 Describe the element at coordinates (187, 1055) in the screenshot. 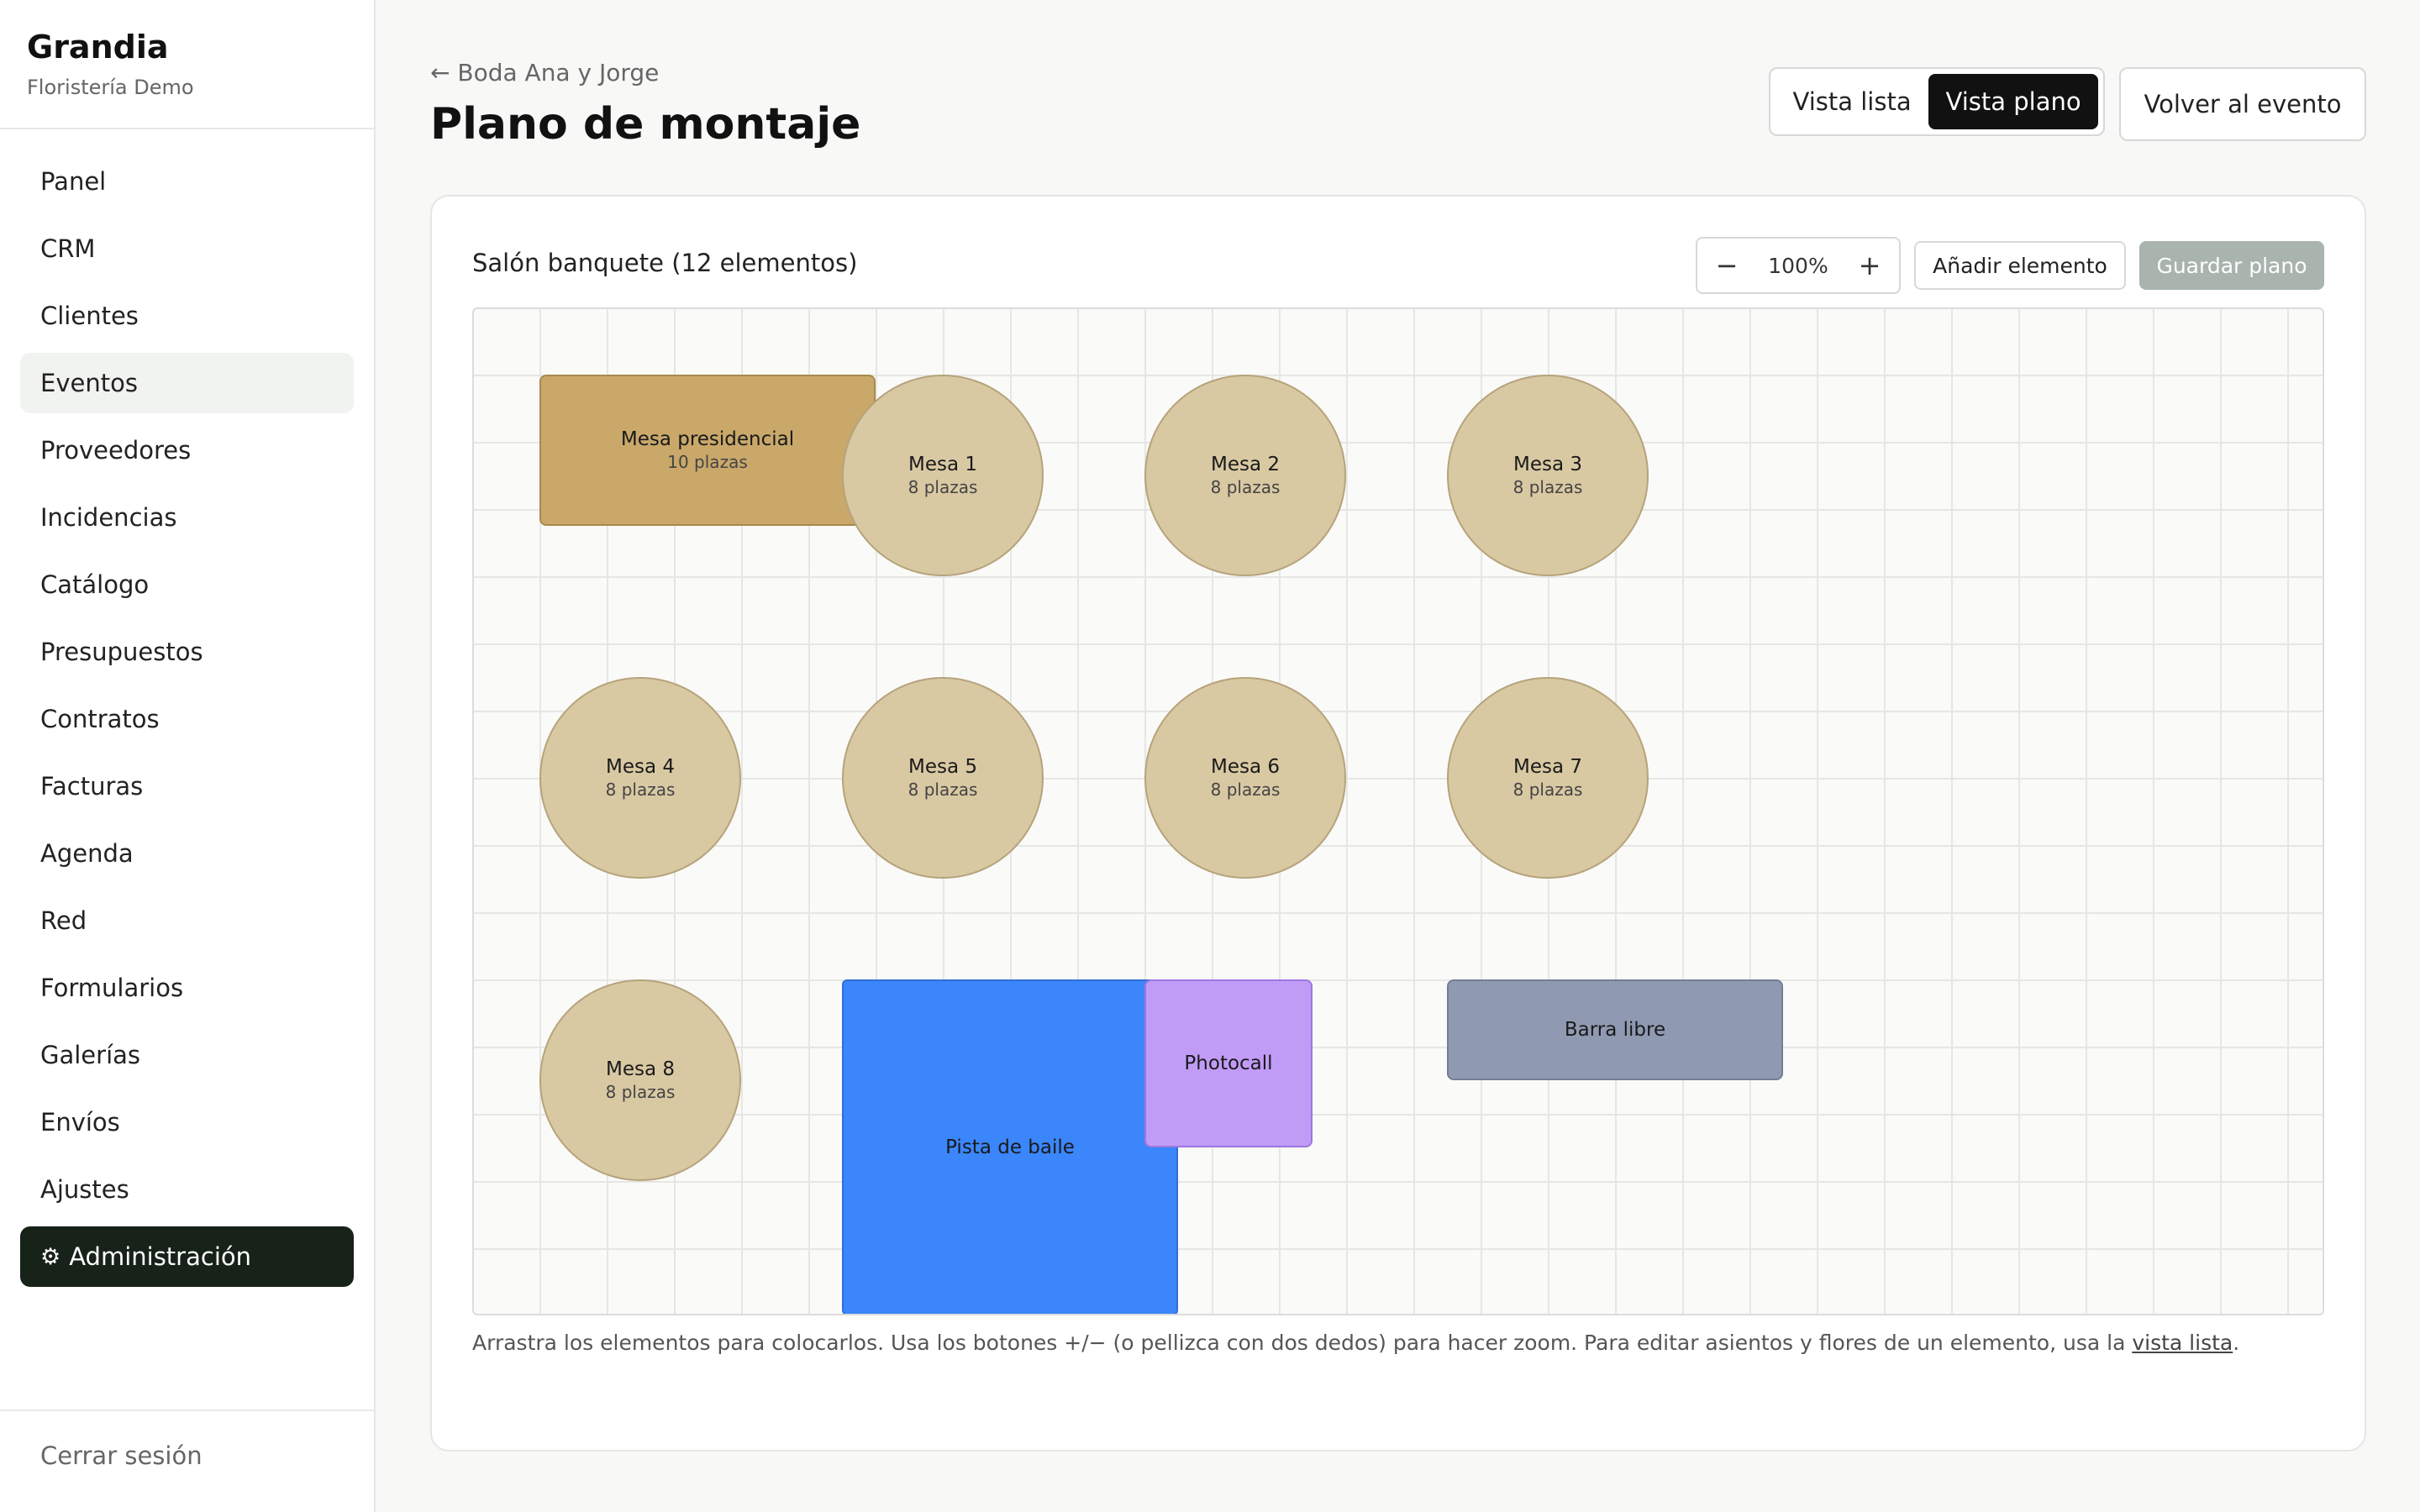

I see `sidebar-item-galerias: Galerías` at that location.